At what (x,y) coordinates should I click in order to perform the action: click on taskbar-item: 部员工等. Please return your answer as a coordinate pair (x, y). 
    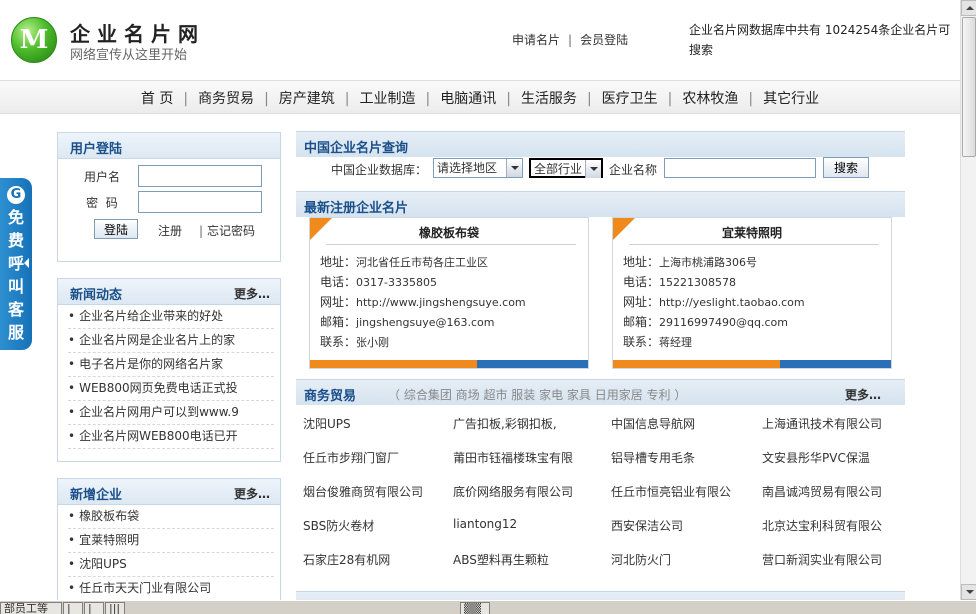
    Looking at the image, I should click on (31, 608).